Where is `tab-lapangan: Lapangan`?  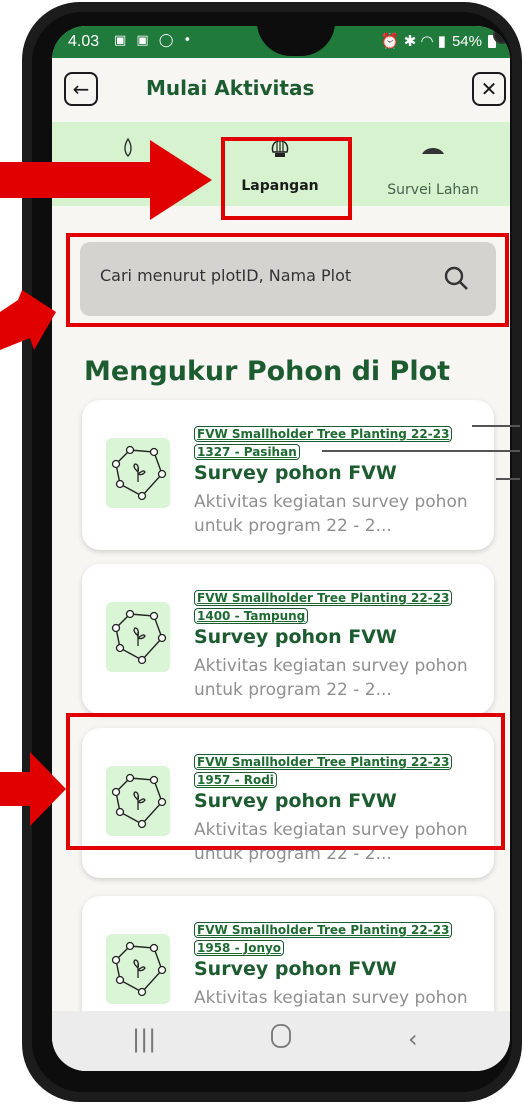
tab-lapangan: Lapangan is located at coordinates (280, 164).